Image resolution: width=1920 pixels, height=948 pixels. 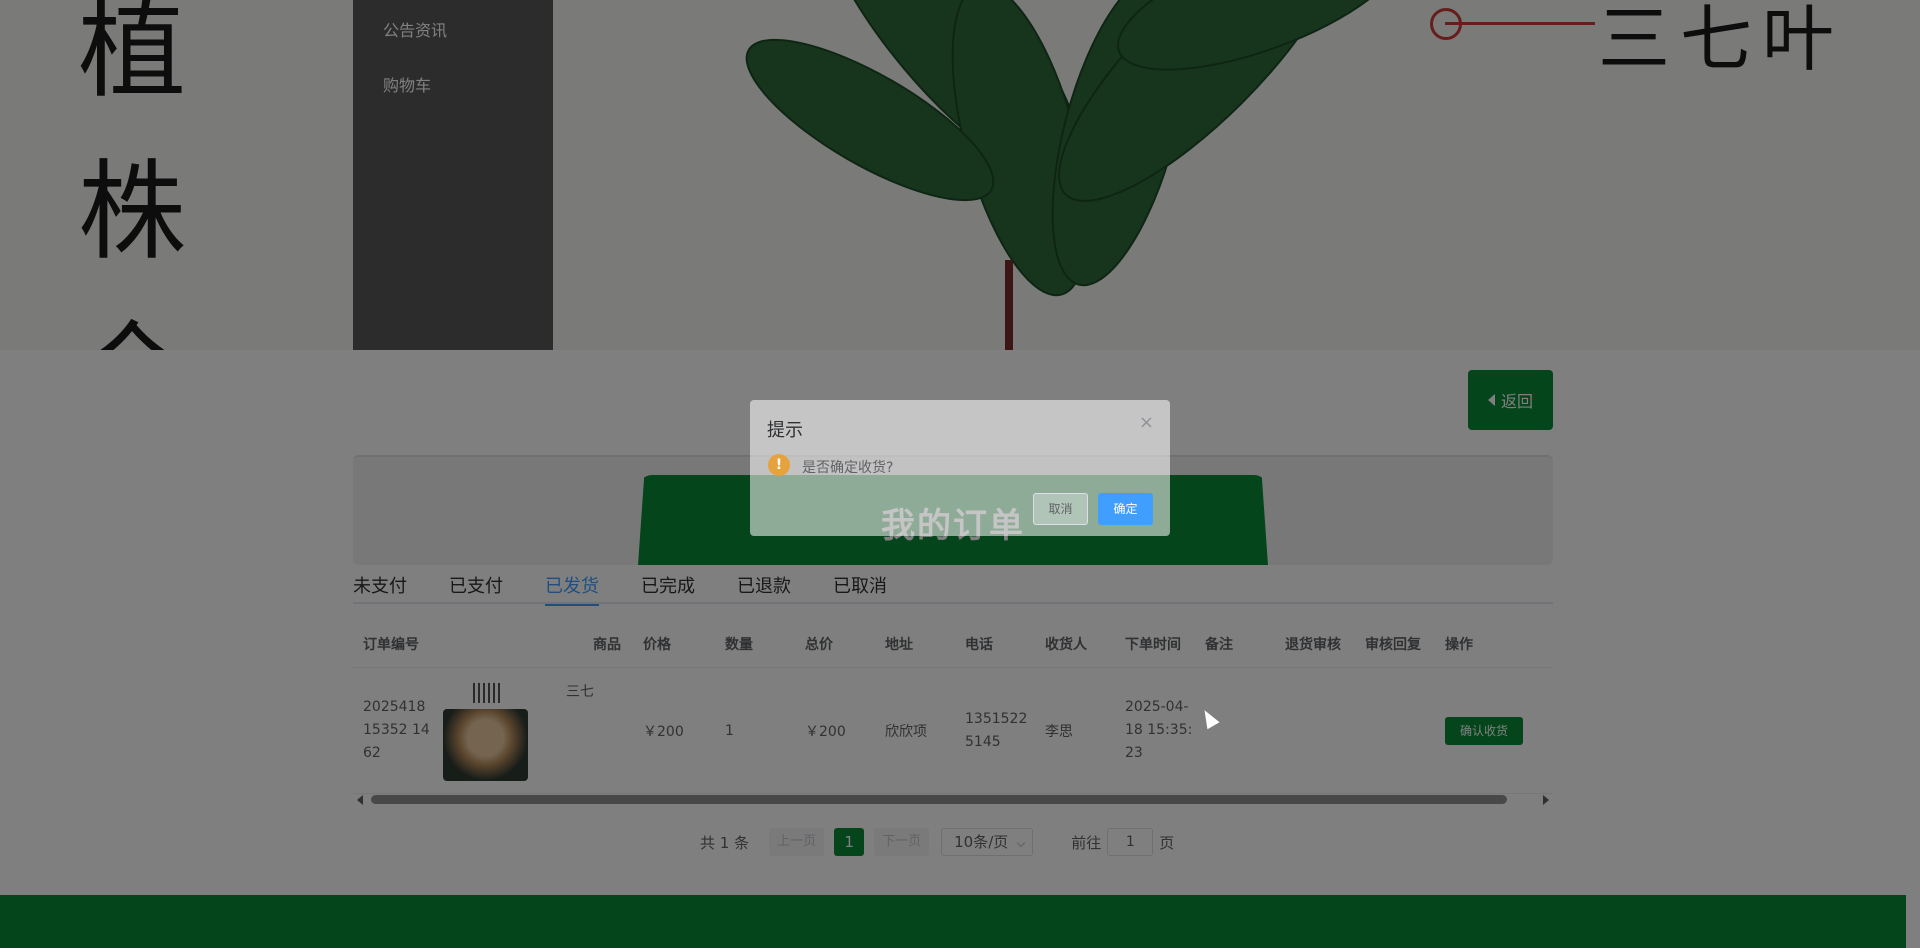 I want to click on dialog-title: 提示, so click(x=785, y=430).